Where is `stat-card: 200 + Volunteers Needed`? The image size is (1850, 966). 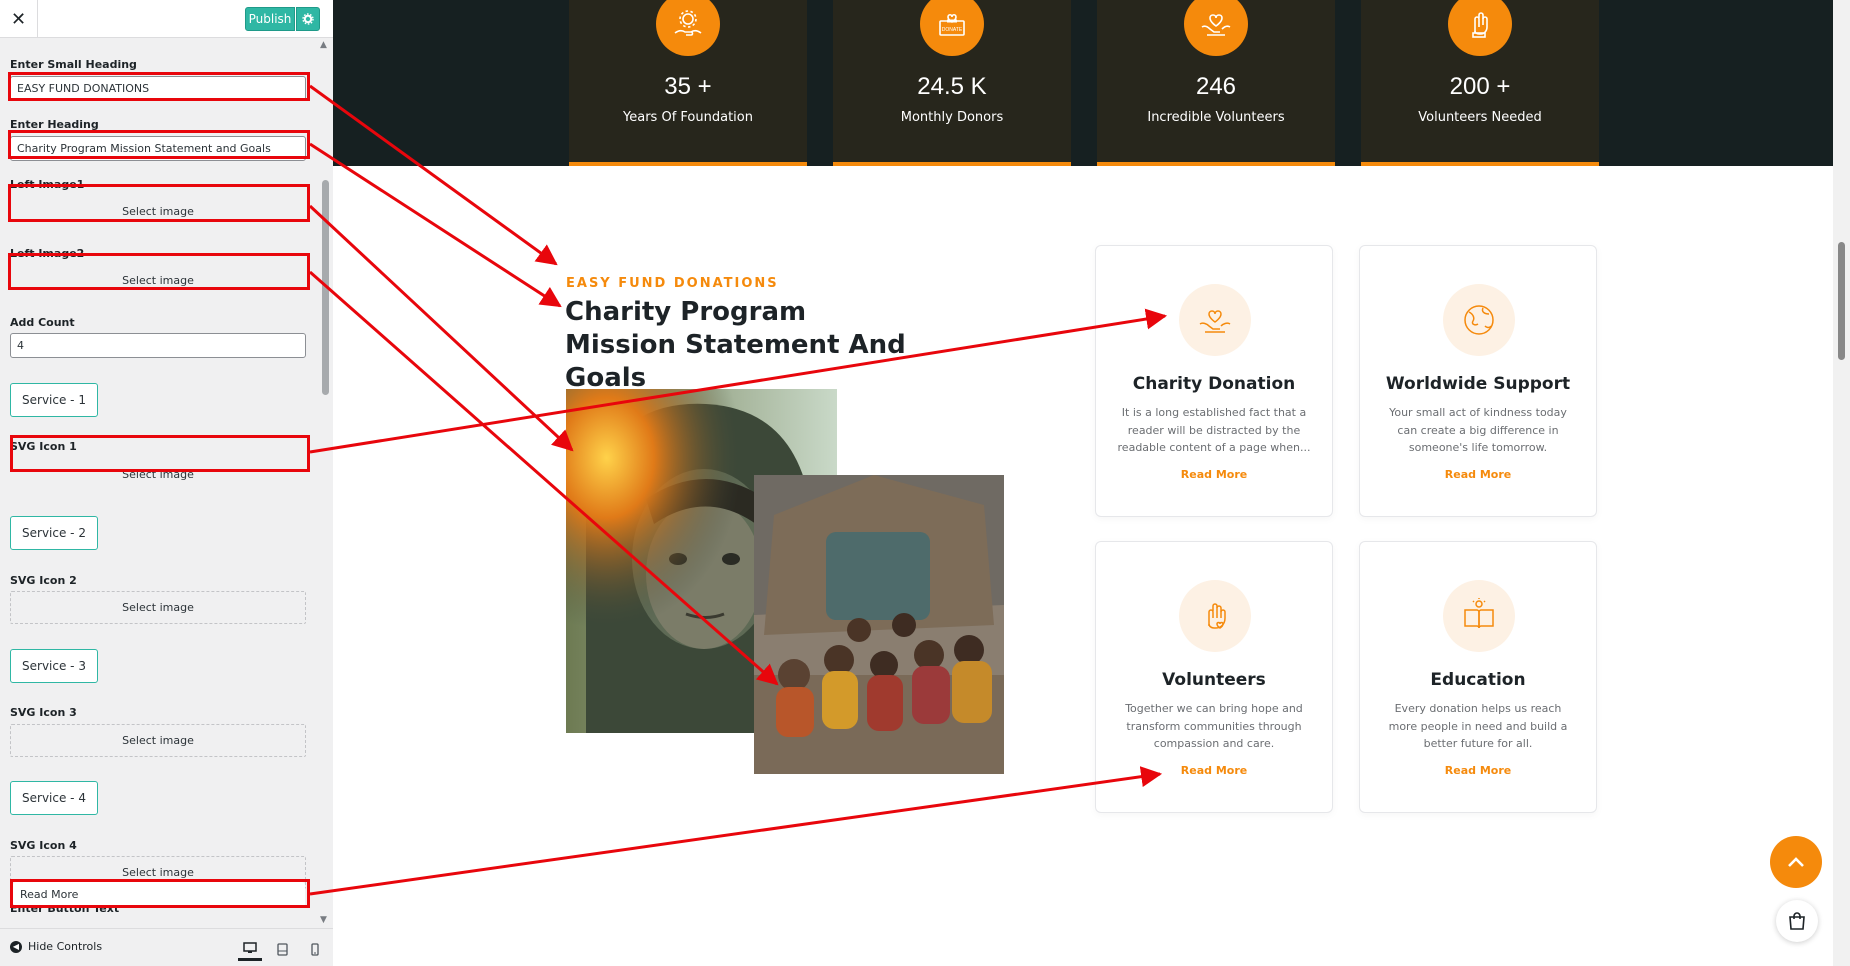 stat-card: 200 + Volunteers Needed is located at coordinates (1480, 83).